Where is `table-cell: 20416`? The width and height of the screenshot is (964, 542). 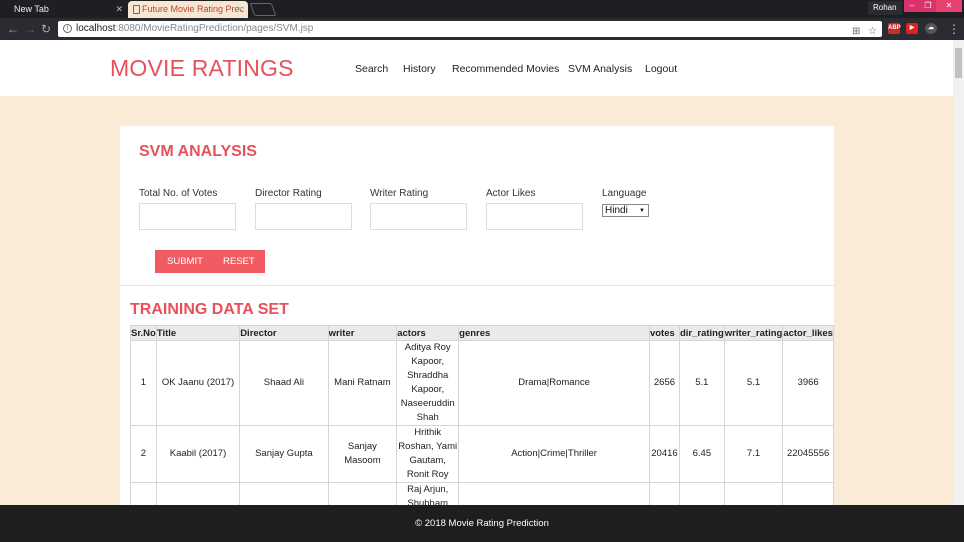 table-cell: 20416 is located at coordinates (664, 454).